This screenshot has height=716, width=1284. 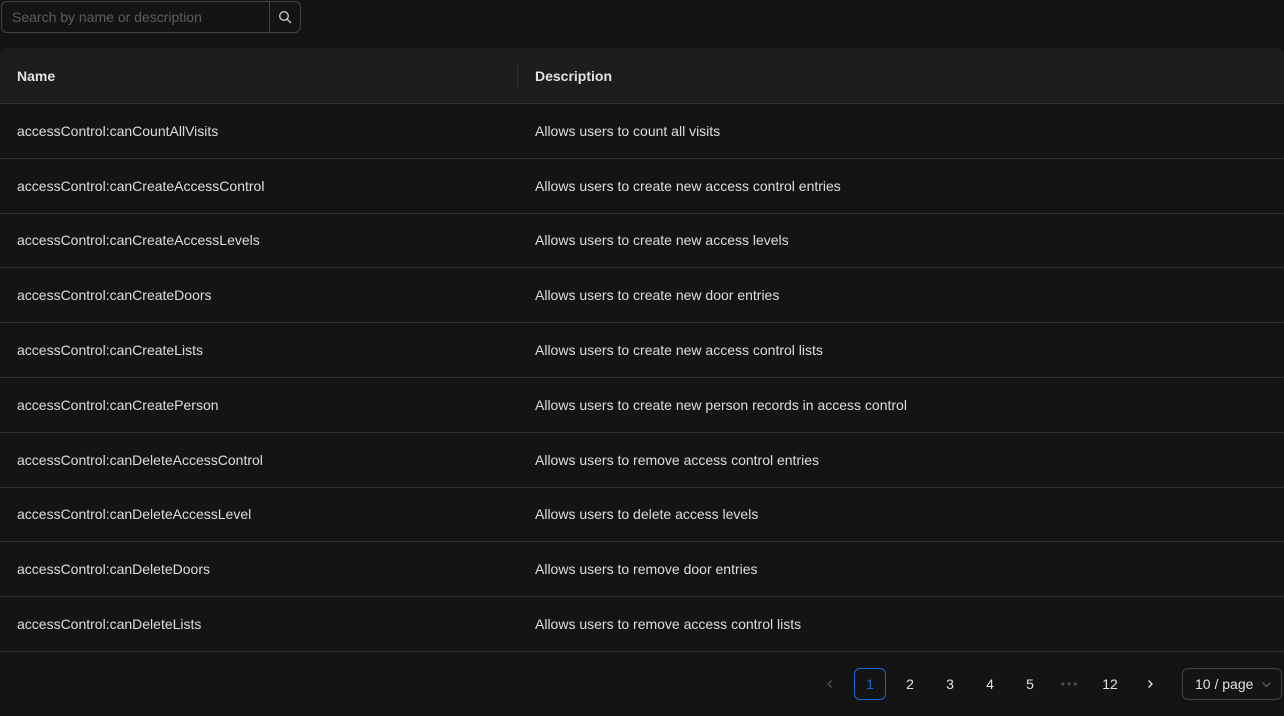 What do you see at coordinates (140, 459) in the screenshot?
I see `cell-permission-name: accessControl:canDeleteAccessControl` at bounding box center [140, 459].